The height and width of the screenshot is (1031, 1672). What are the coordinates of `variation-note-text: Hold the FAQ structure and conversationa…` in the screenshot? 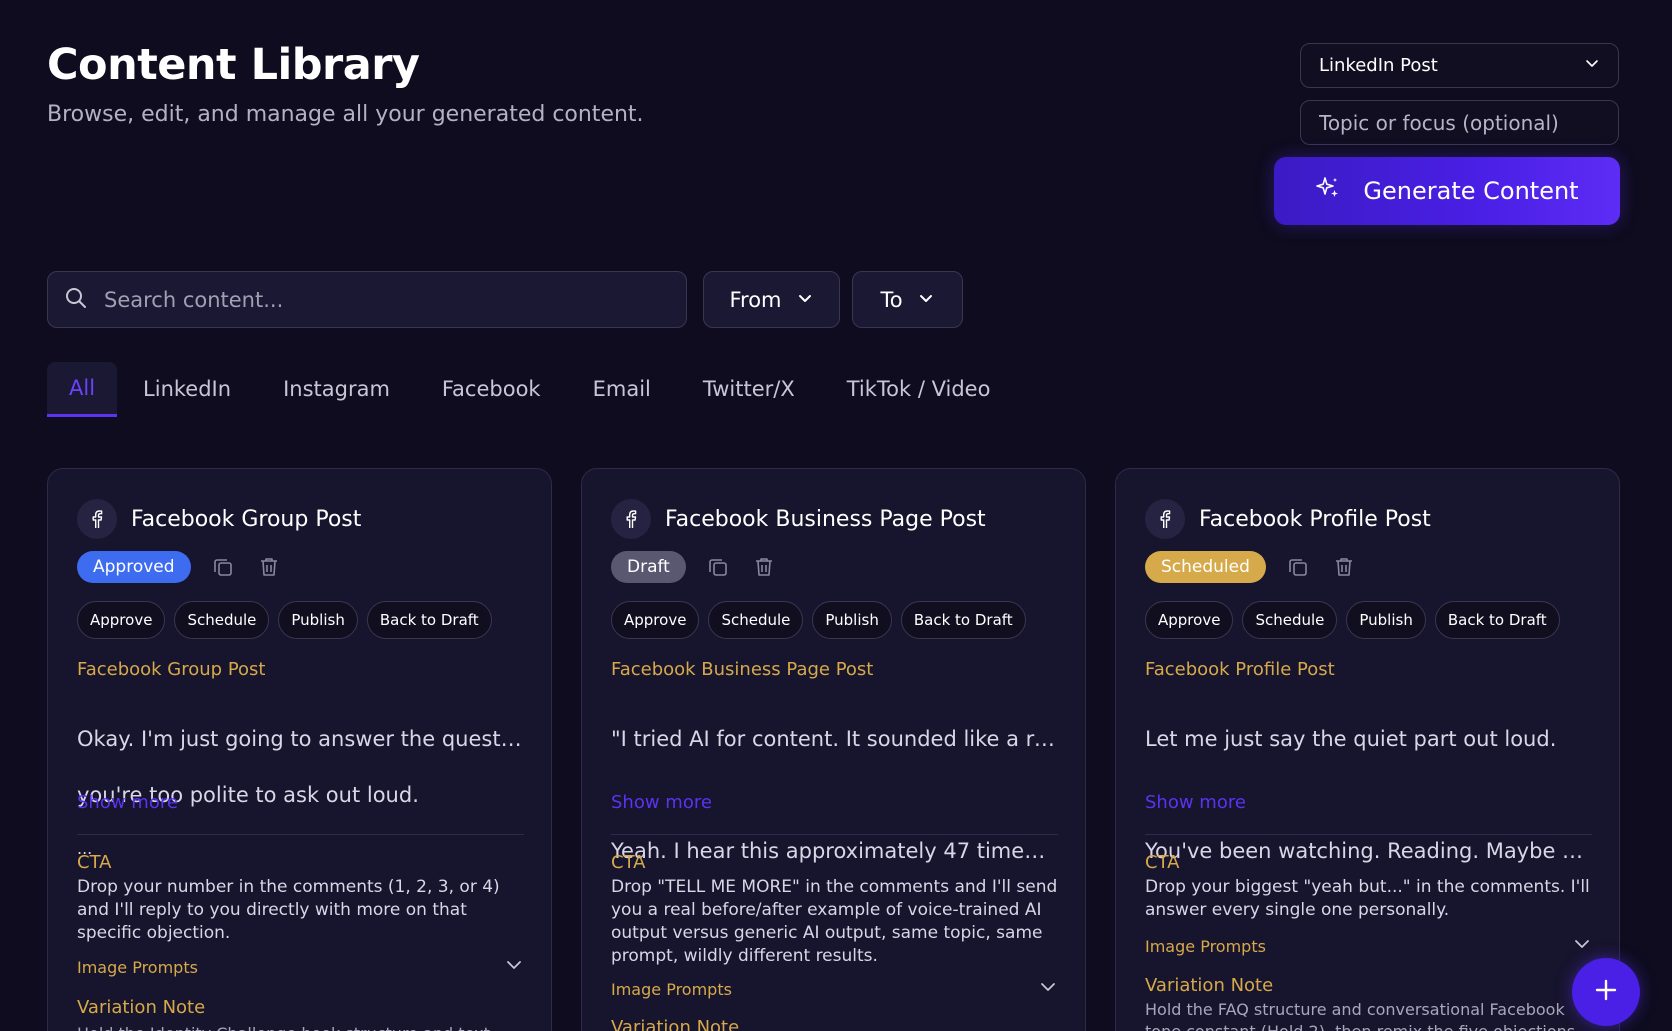 It's located at (1362, 1015).